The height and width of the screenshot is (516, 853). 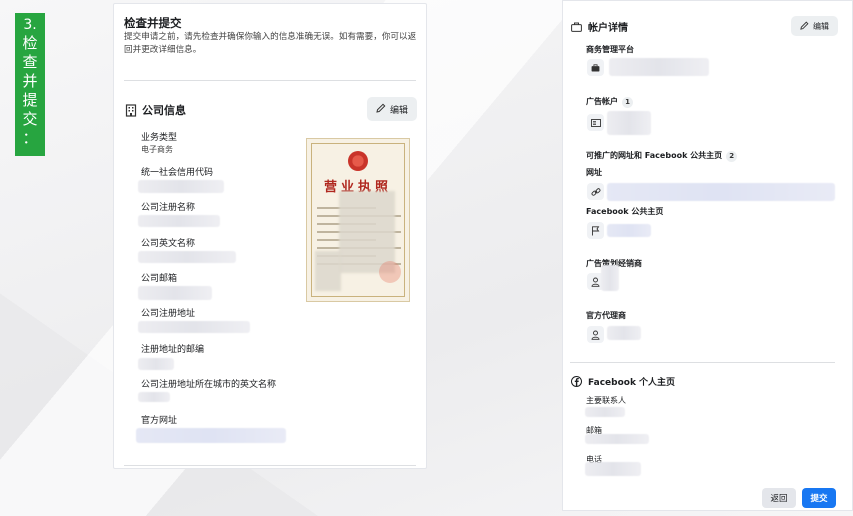 What do you see at coordinates (159, 421) in the screenshot?
I see `field-label: 官方网址` at bounding box center [159, 421].